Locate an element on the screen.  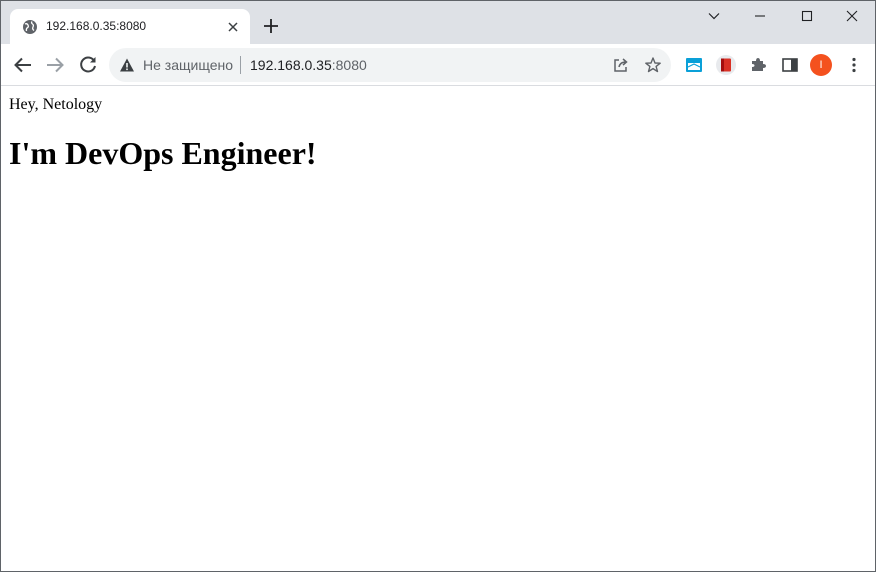
profile-avatar: I is located at coordinates (821, 65).